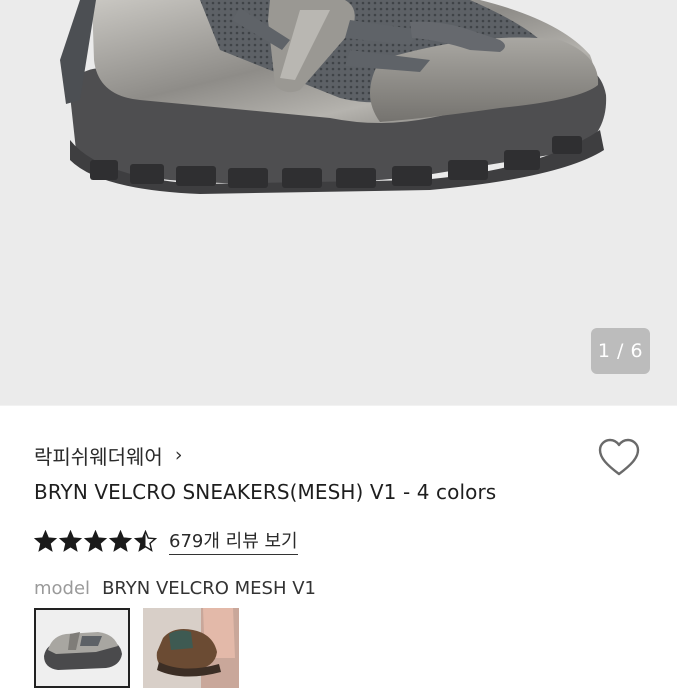 This screenshot has width=677, height=688. Describe the element at coordinates (265, 492) in the screenshot. I see `product-title: BRYN VELCRO SNEAKERS(MESH) V1 - 4 colors` at that location.